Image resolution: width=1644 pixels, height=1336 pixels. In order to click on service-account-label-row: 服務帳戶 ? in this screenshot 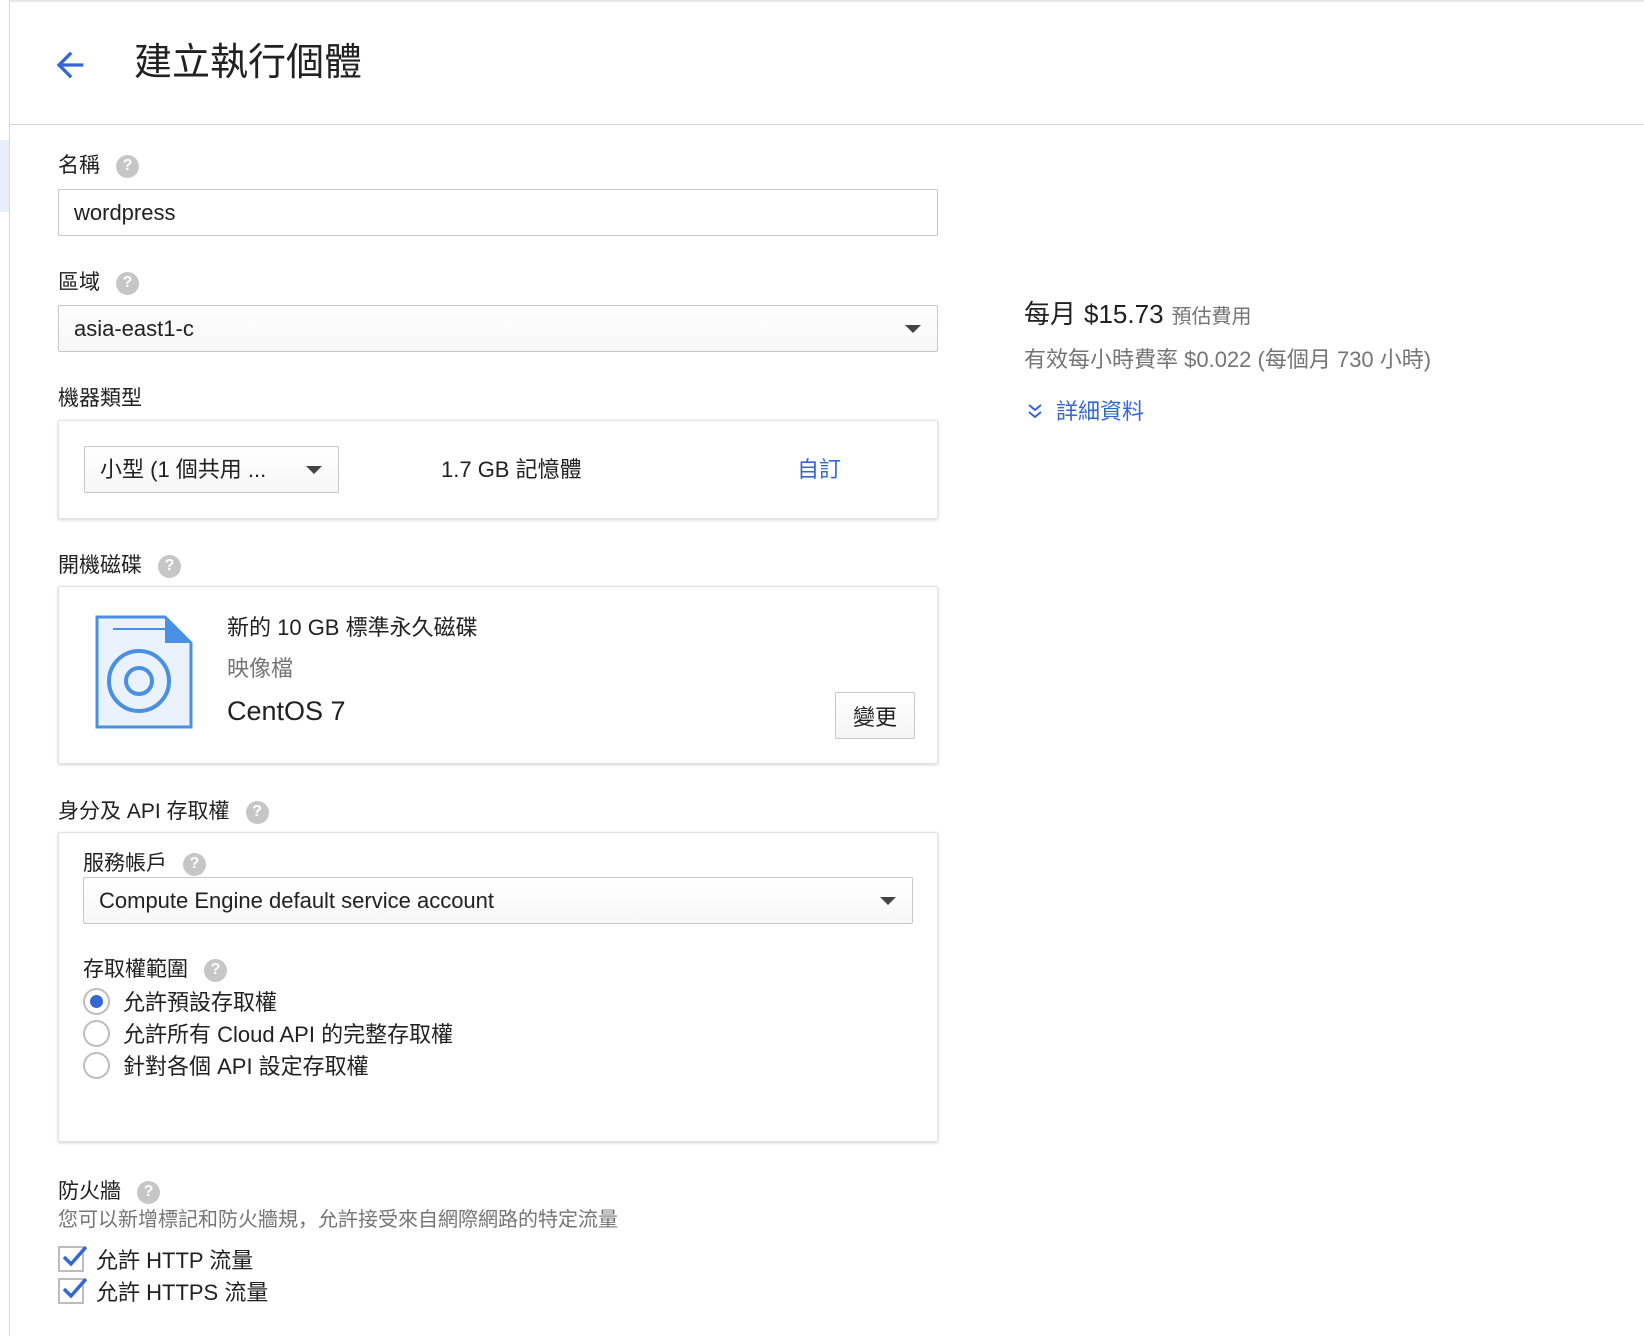, I will do `click(144, 864)`.